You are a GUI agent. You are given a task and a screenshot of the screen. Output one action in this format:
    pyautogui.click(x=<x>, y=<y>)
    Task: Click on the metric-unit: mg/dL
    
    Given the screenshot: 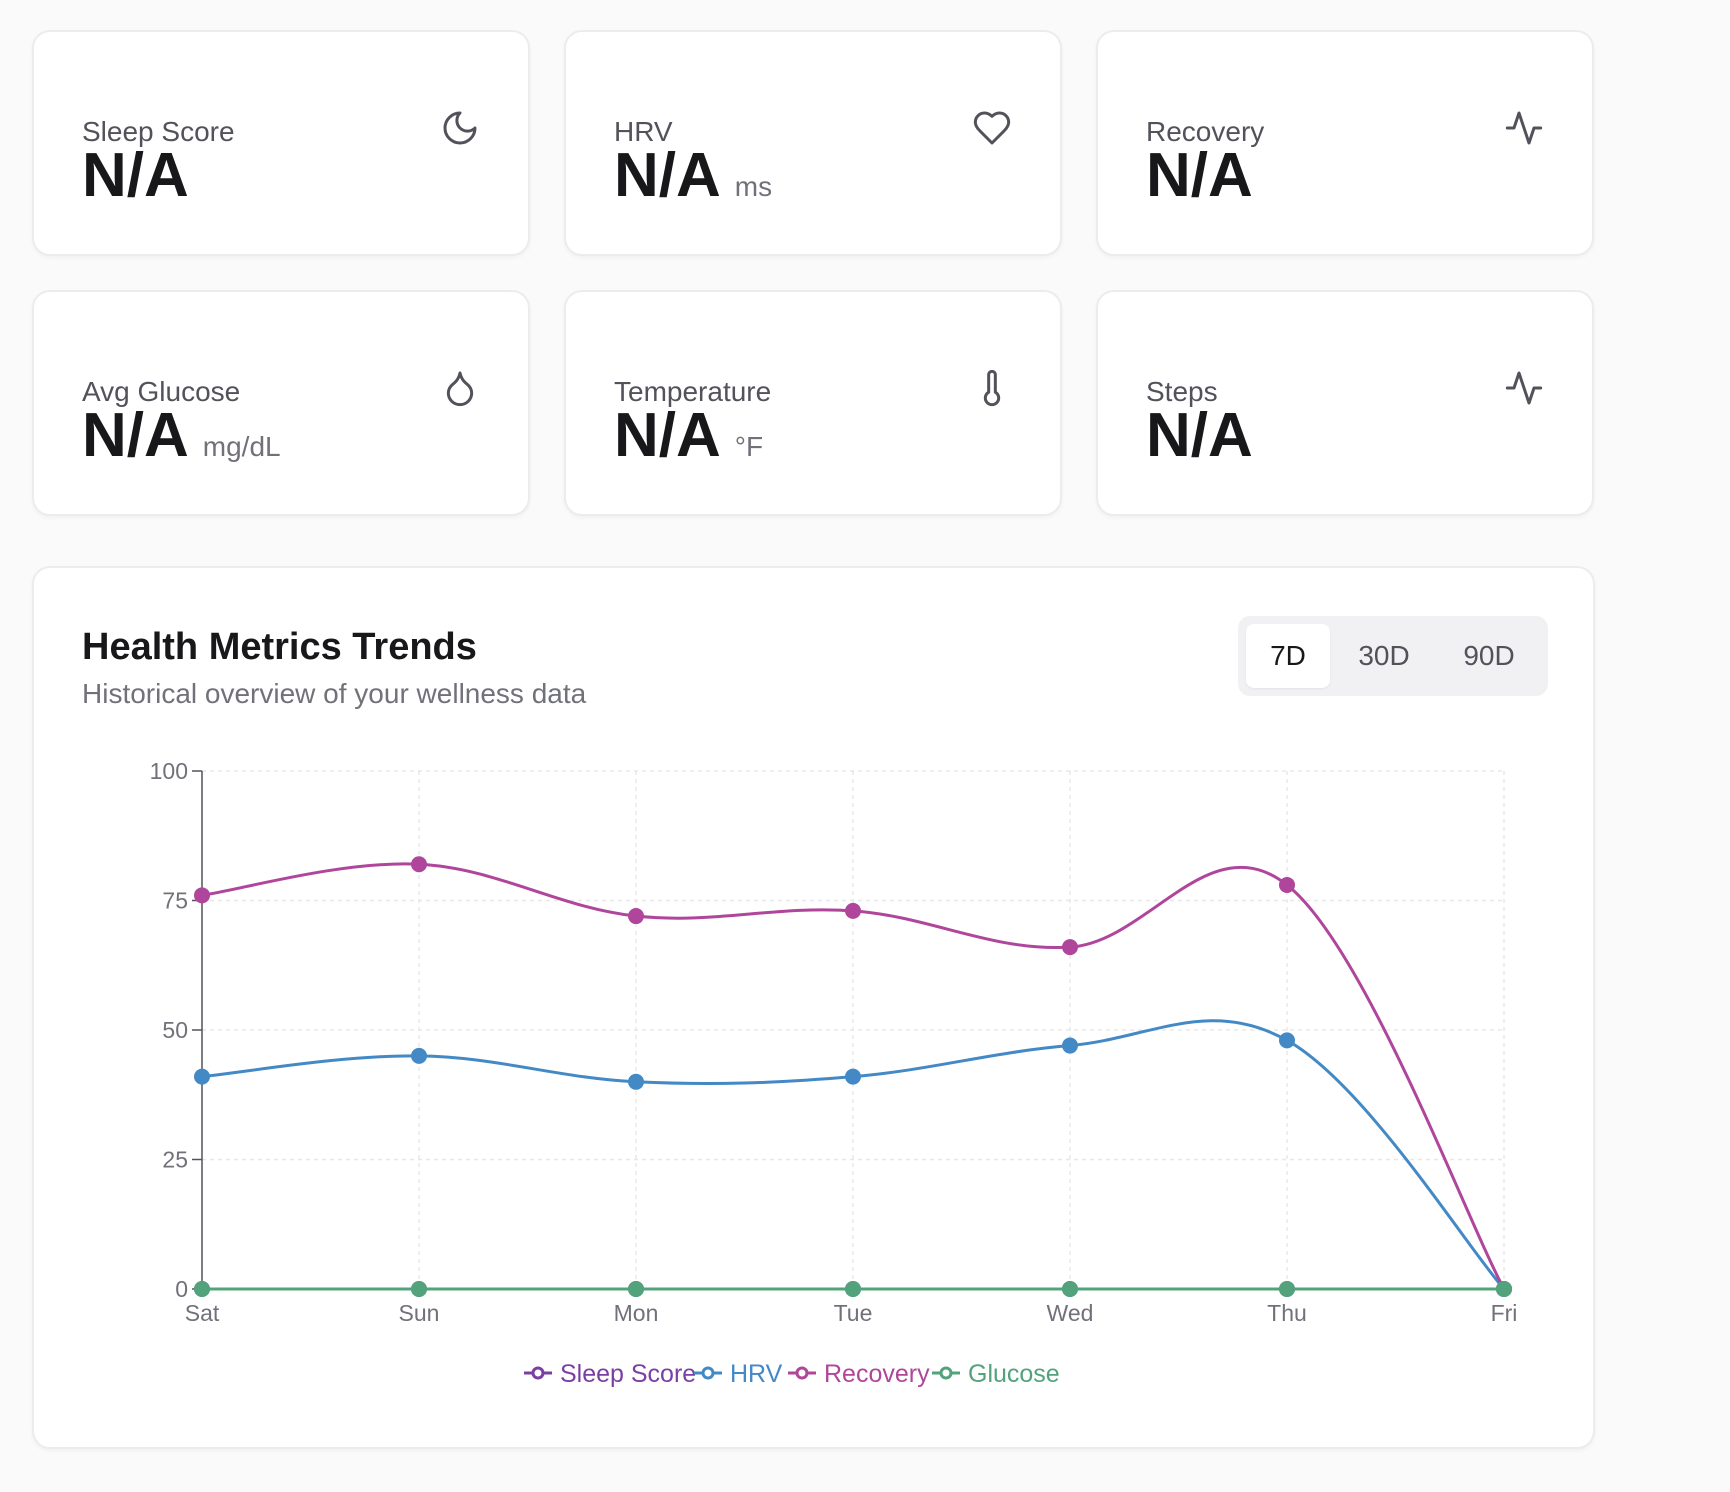 What is the action you would take?
    pyautogui.click(x=241, y=446)
    